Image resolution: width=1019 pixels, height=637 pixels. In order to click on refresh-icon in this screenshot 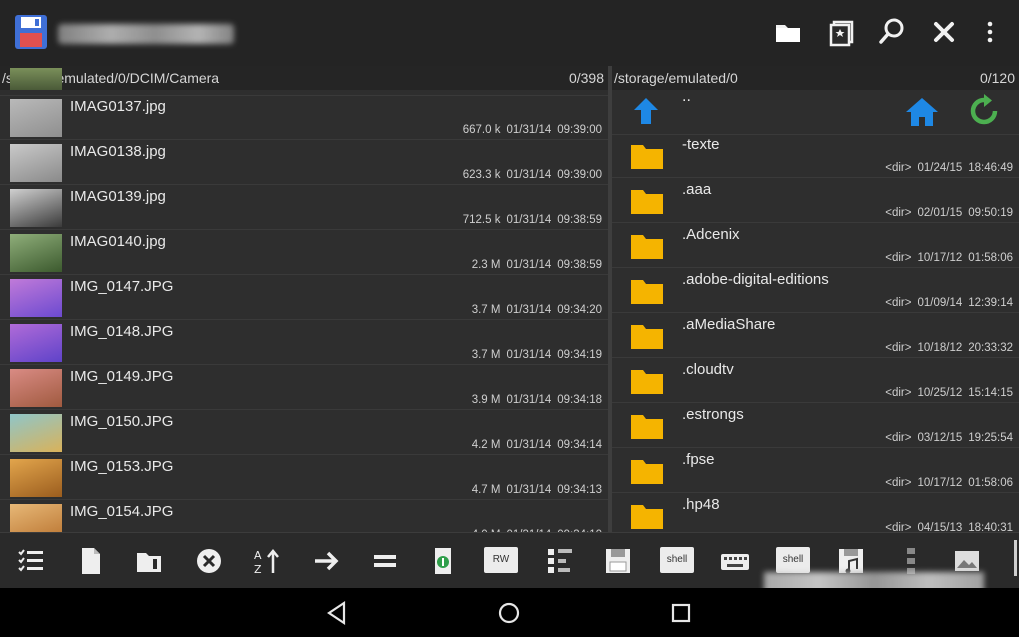, I will do `click(984, 111)`.